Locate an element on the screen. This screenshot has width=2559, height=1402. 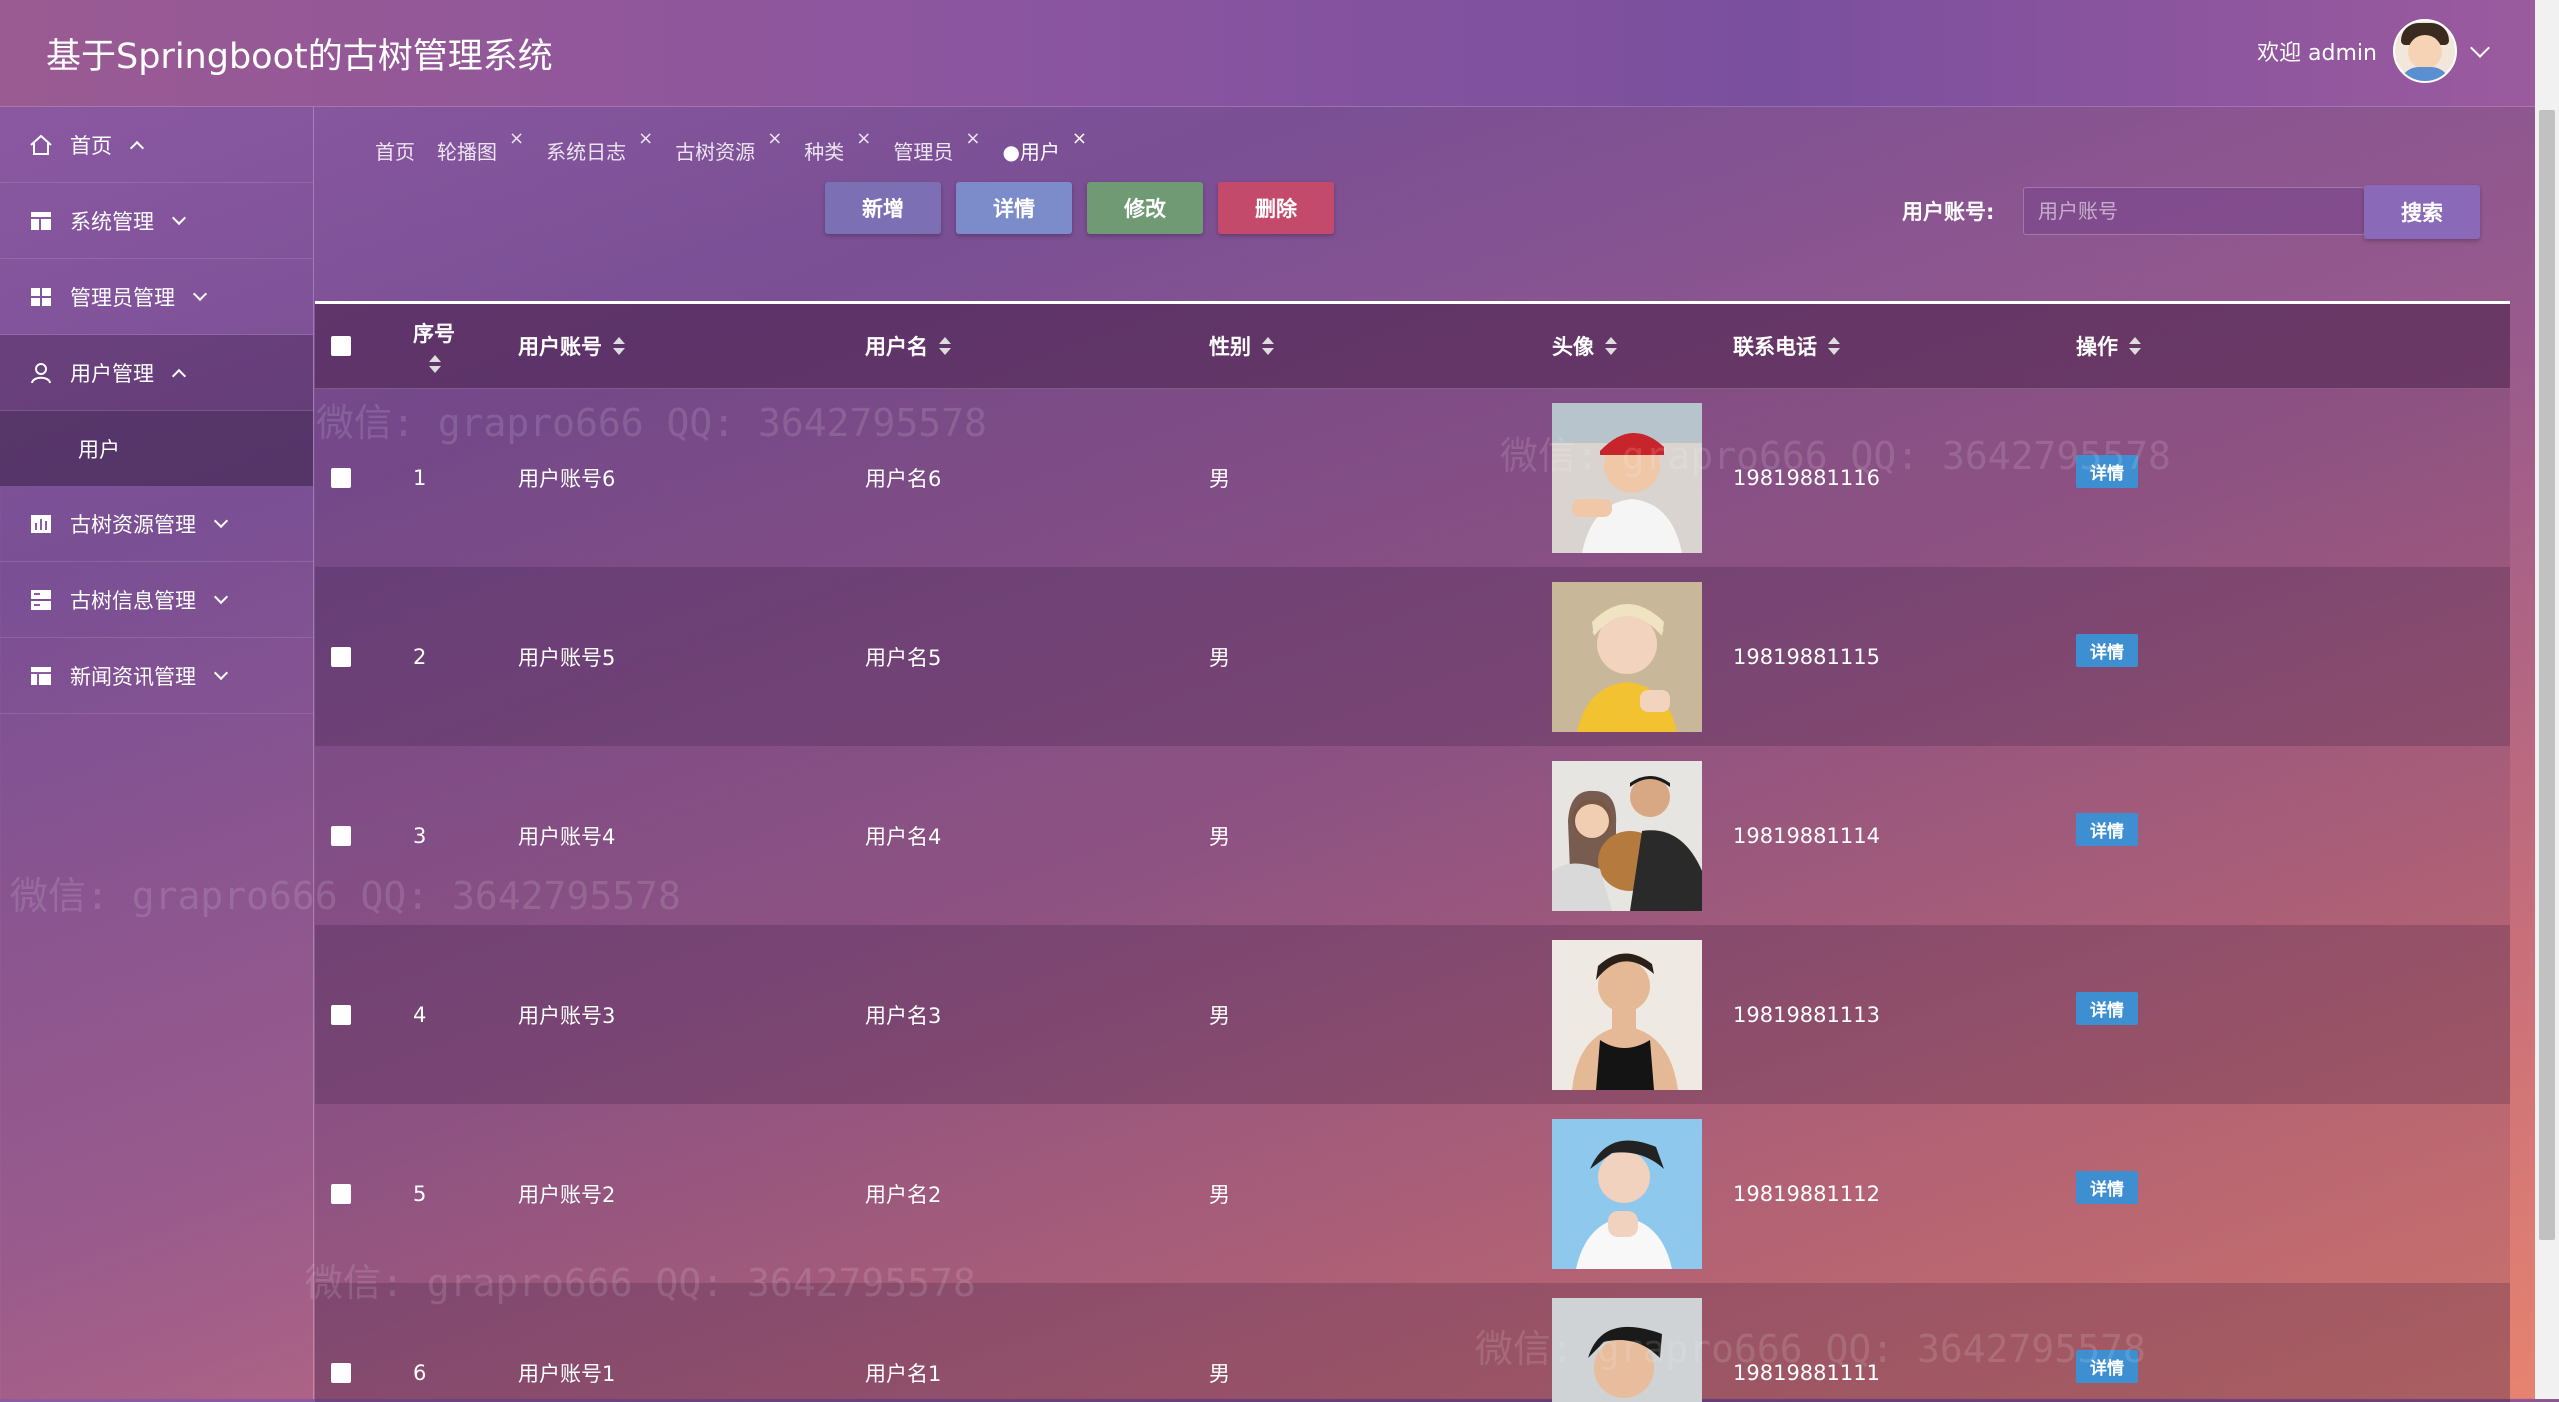
cell-name: 用户名4 is located at coordinates (903, 835).